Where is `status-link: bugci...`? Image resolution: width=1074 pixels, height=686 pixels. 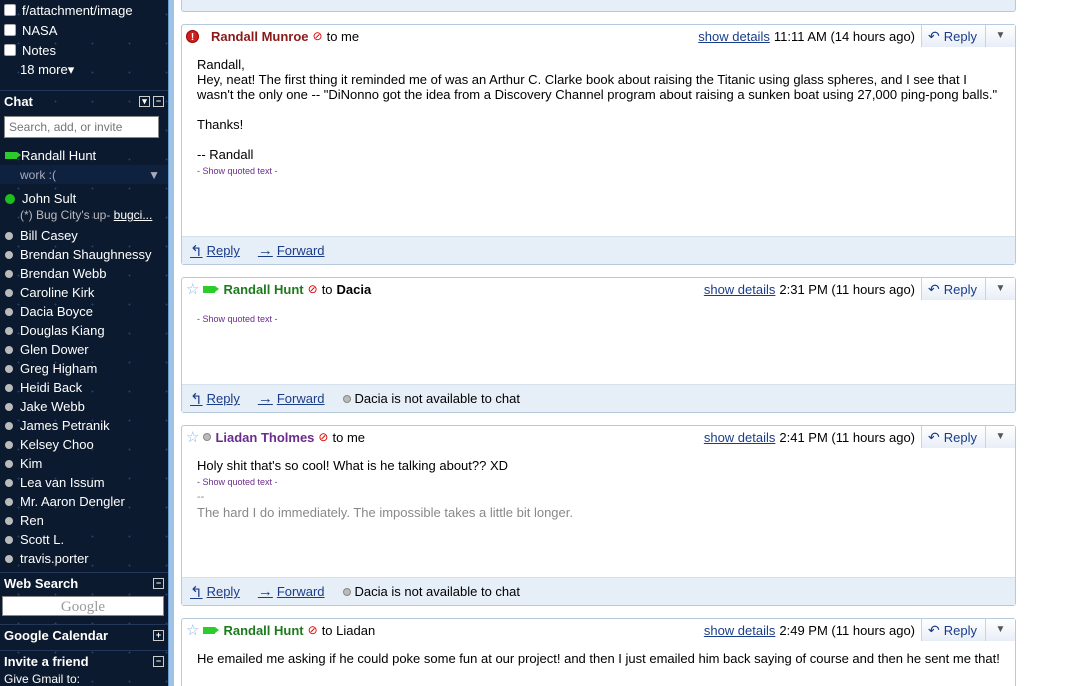
status-link: bugci... is located at coordinates (133, 215).